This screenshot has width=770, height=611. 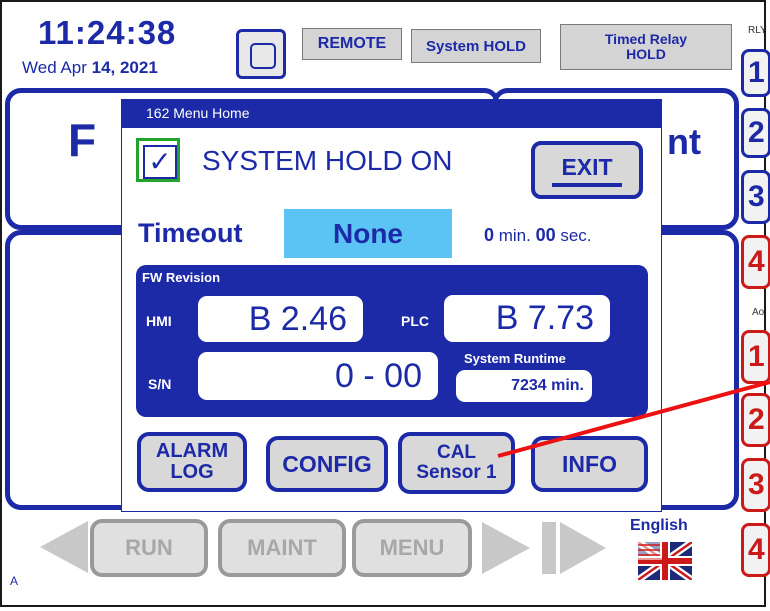 What do you see at coordinates (64, 547) in the screenshot?
I see `back-arrow-icon` at bounding box center [64, 547].